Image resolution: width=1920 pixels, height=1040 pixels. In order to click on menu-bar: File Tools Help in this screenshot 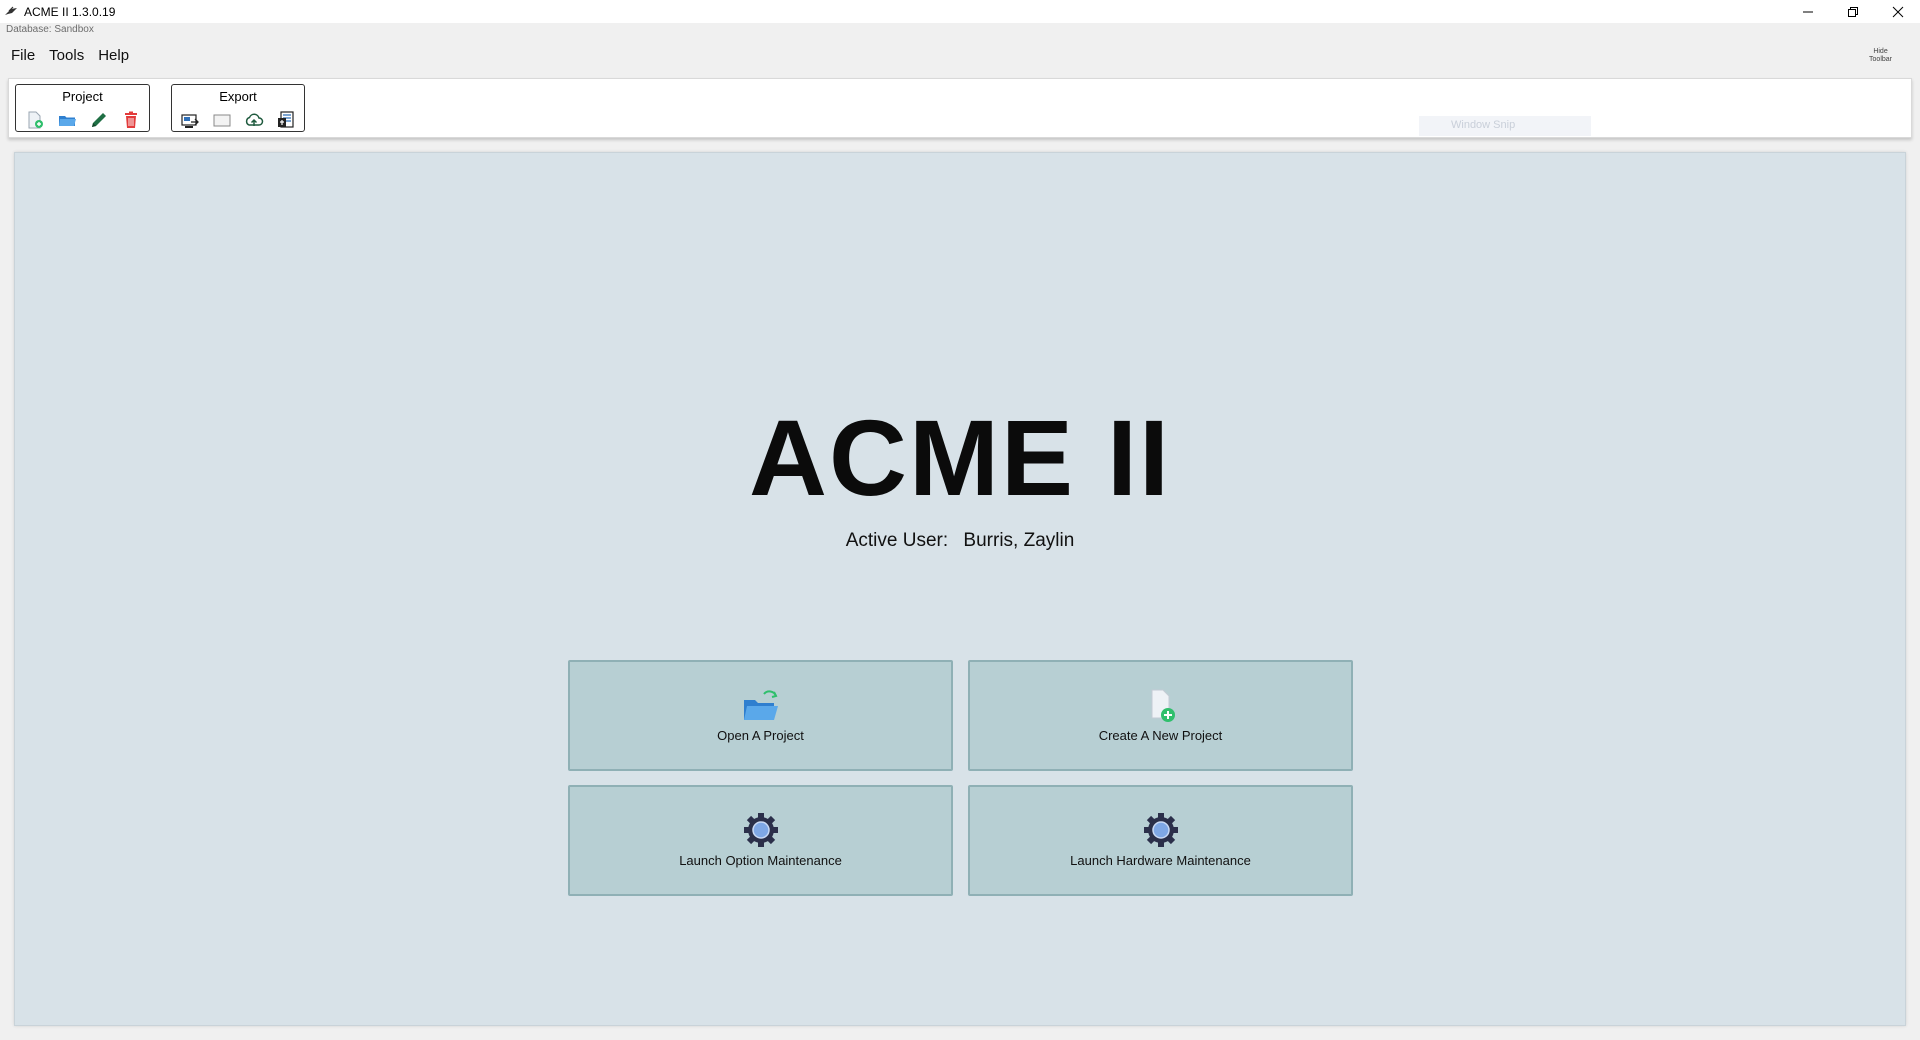, I will do `click(70, 55)`.